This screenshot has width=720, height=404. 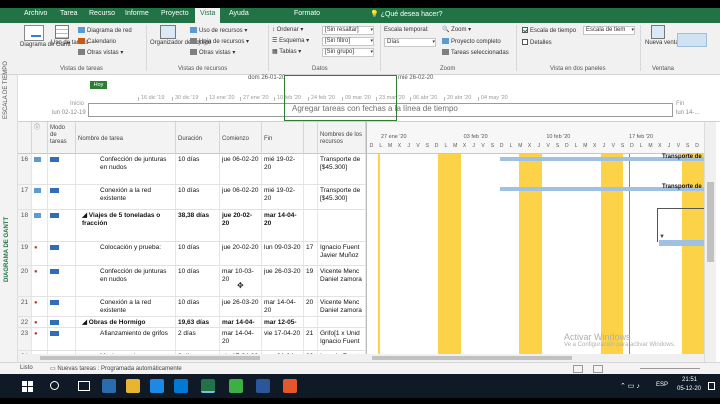 I want to click on column-header-indicators: ⓘ, so click(x=40, y=138).